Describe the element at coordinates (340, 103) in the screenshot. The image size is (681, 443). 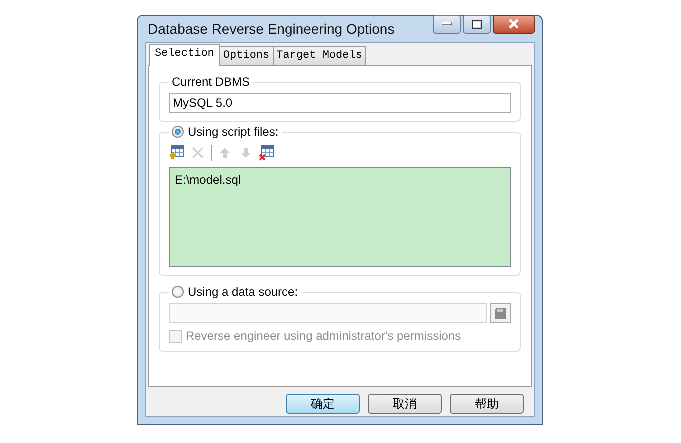
I see `dbms-field: MySQL 5.0` at that location.